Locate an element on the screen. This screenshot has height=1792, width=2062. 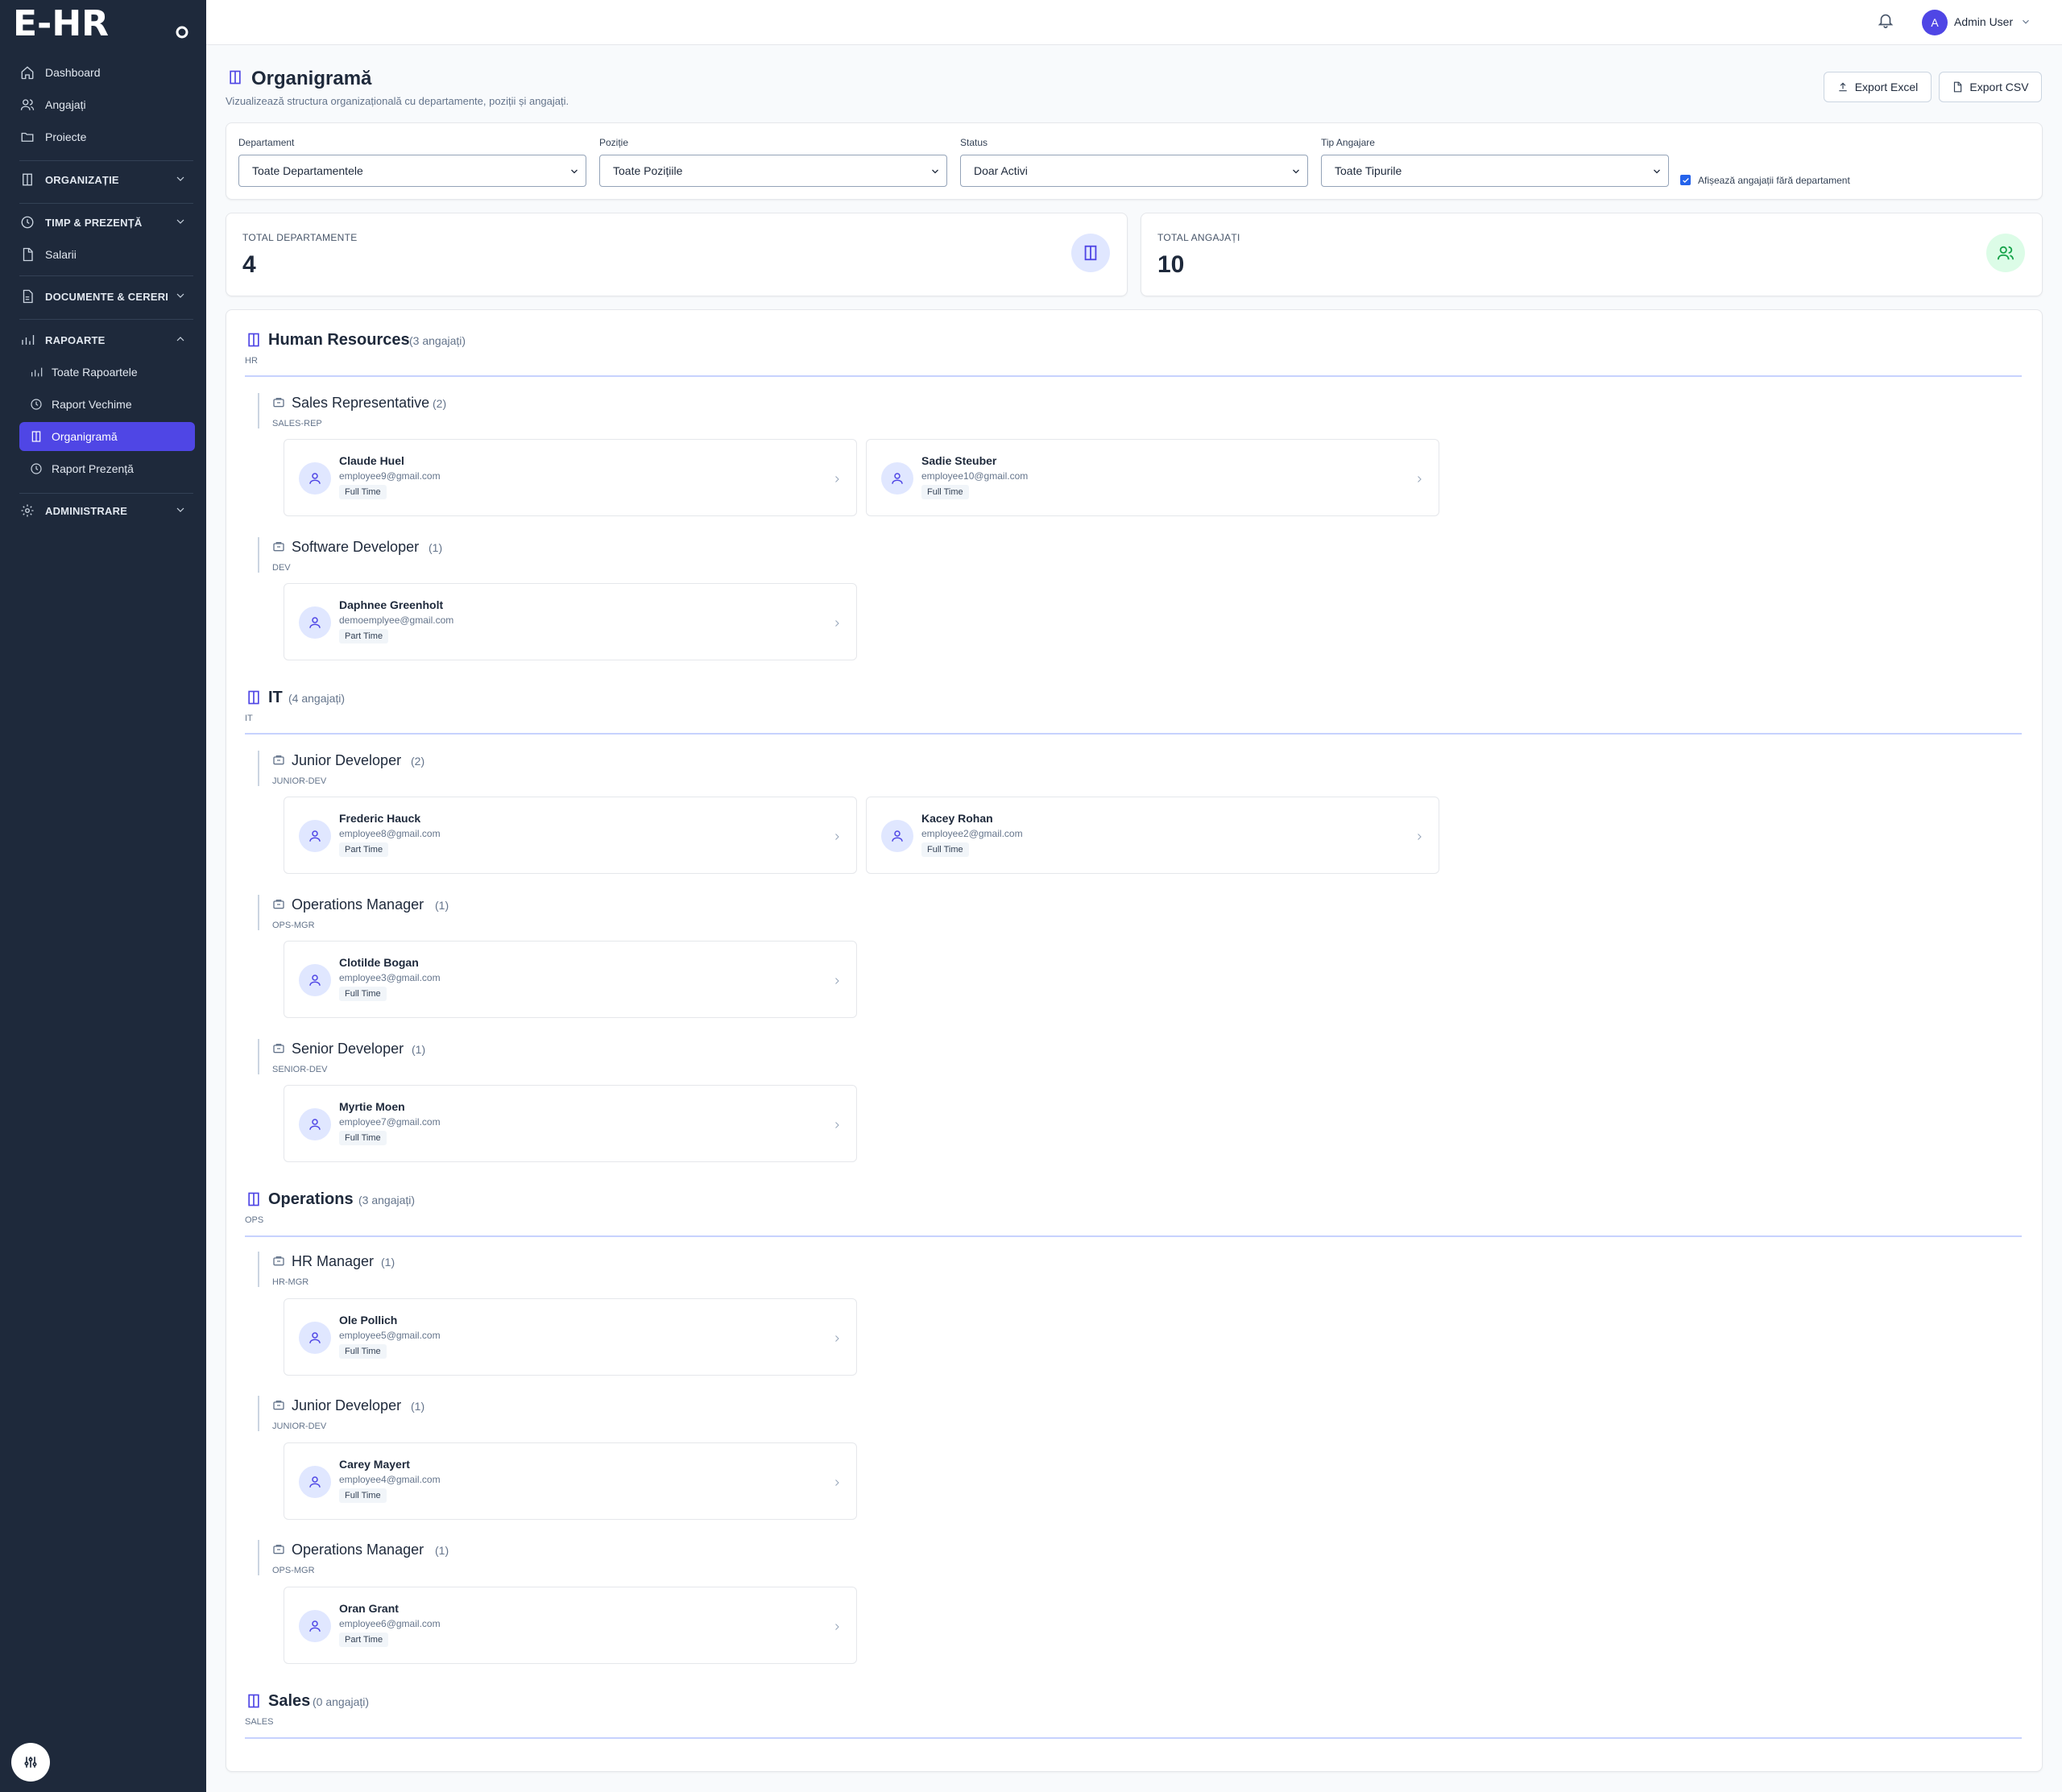
sidebar-item-dashboard: Dashboard is located at coordinates (106, 72).